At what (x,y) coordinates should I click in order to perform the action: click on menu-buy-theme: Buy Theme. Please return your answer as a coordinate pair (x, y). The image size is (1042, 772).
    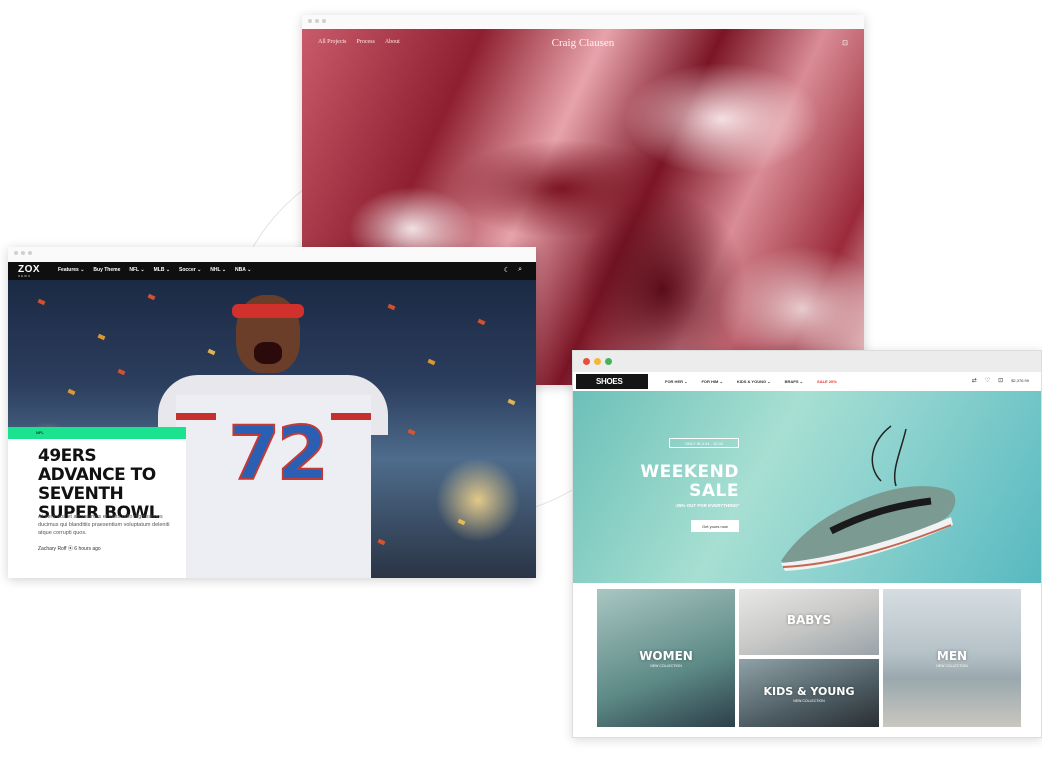
    Looking at the image, I should click on (106, 270).